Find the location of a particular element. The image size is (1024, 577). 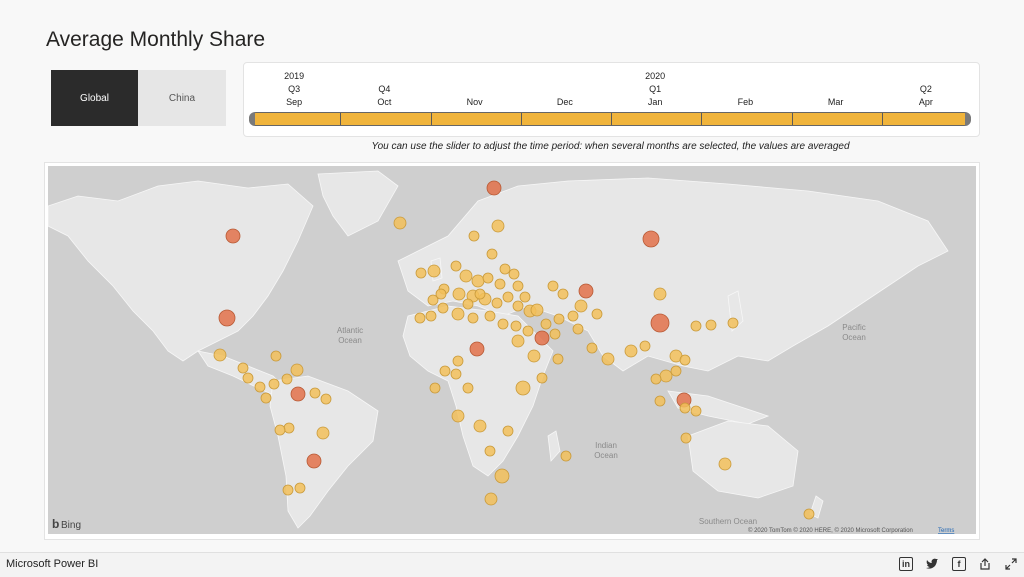

toggle-global-button: Global is located at coordinates (94, 98).